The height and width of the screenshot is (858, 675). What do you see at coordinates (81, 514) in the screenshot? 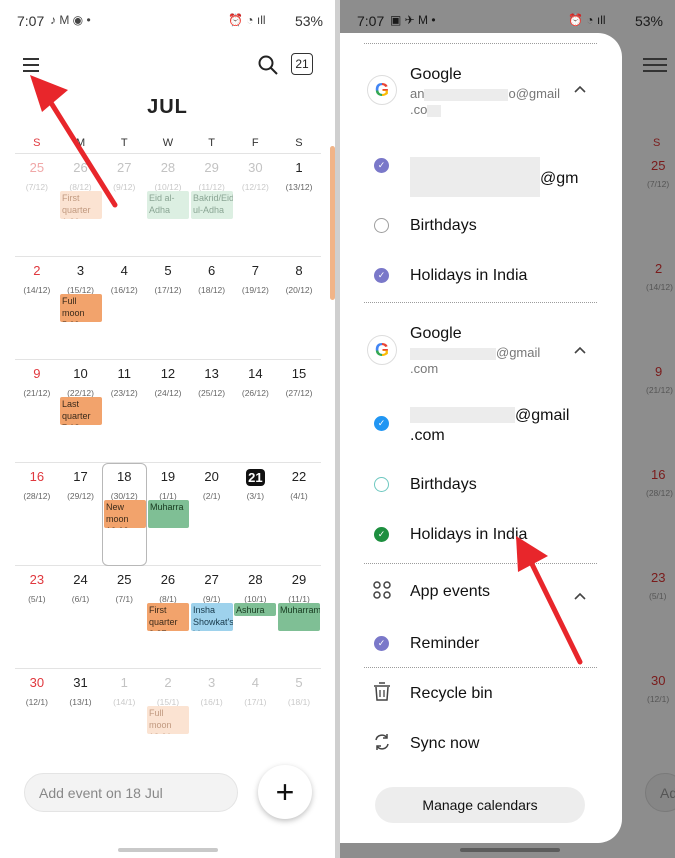
I see `day-cell: 17 (29/12)` at bounding box center [81, 514].